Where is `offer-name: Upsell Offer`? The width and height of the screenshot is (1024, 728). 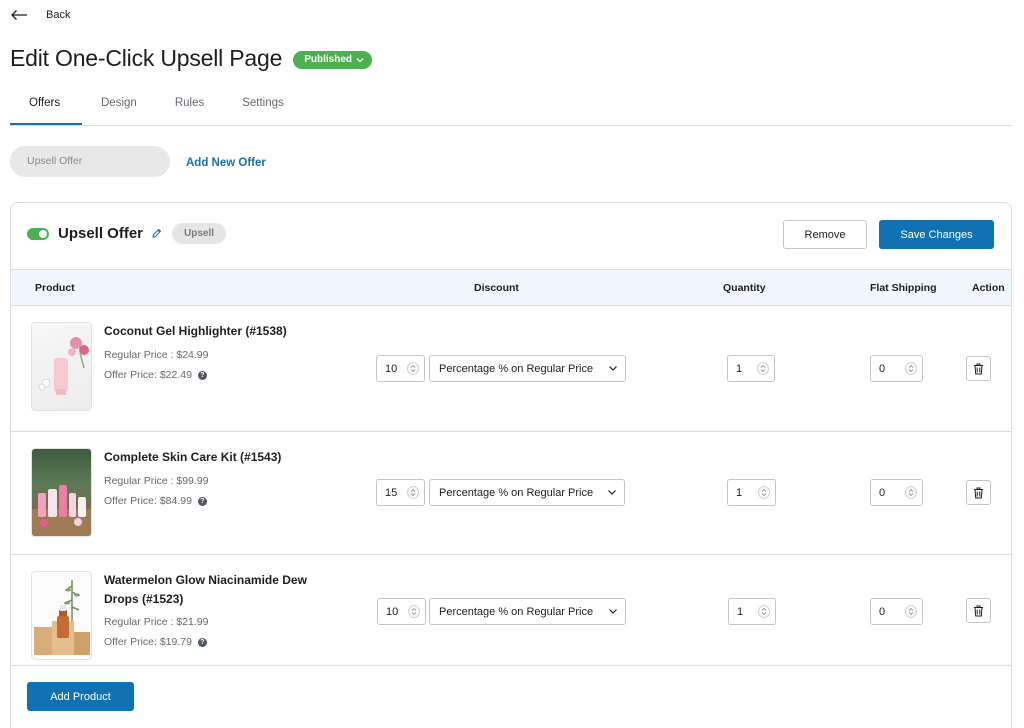 offer-name: Upsell Offer is located at coordinates (101, 233).